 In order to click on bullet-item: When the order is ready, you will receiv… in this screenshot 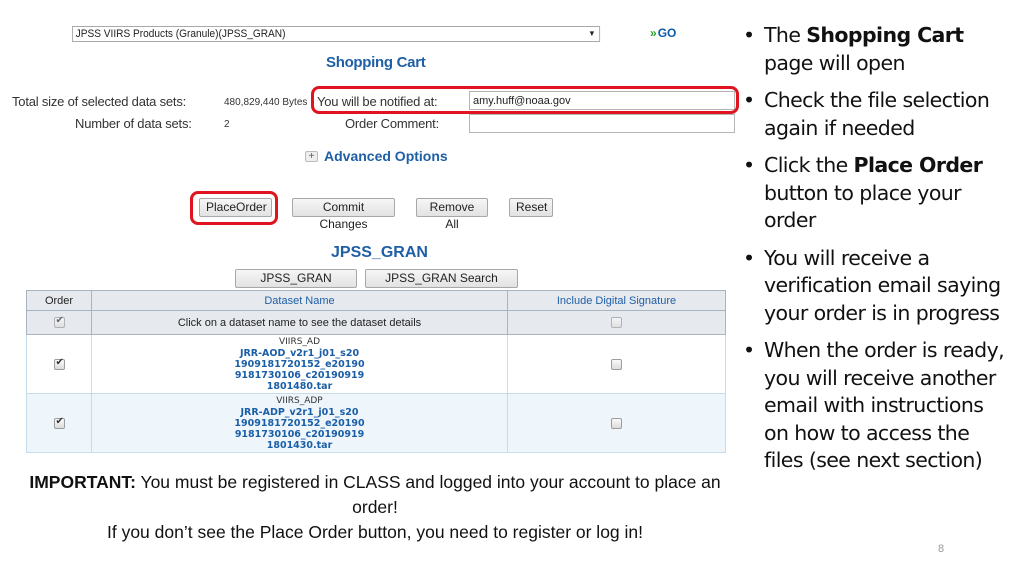, I will do `click(878, 406)`.